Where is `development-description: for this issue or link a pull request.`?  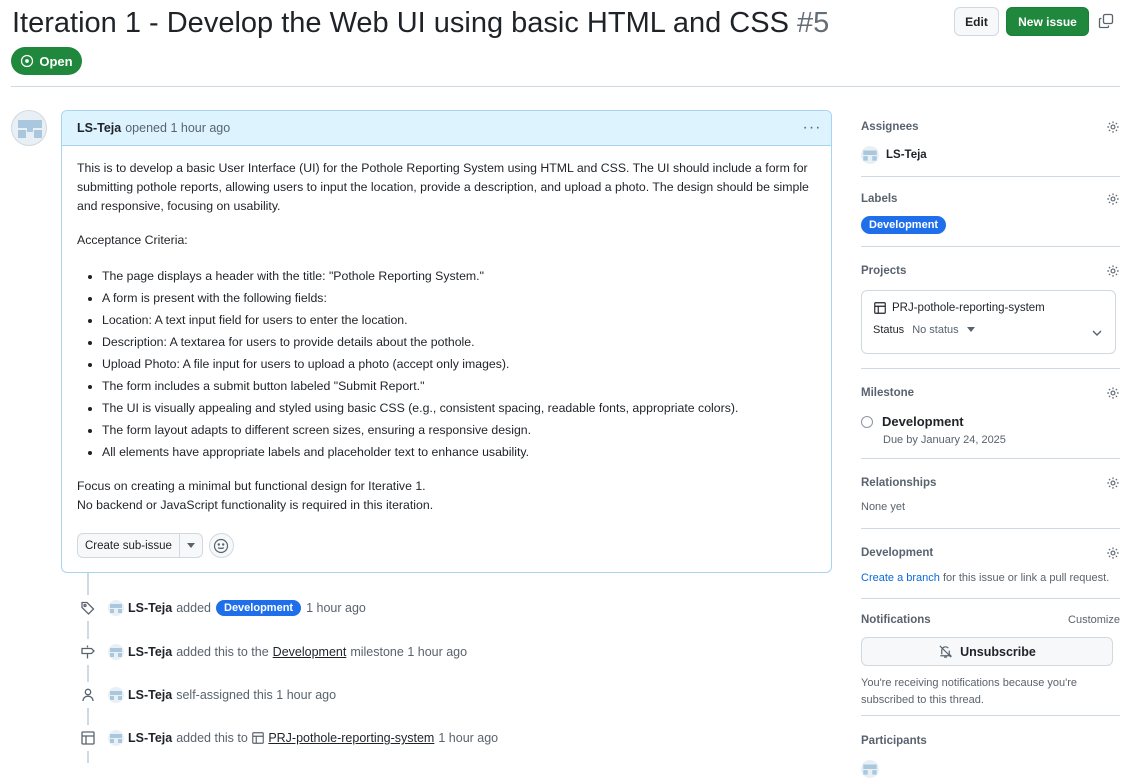
development-description: for this issue or link a pull request. is located at coordinates (1026, 578).